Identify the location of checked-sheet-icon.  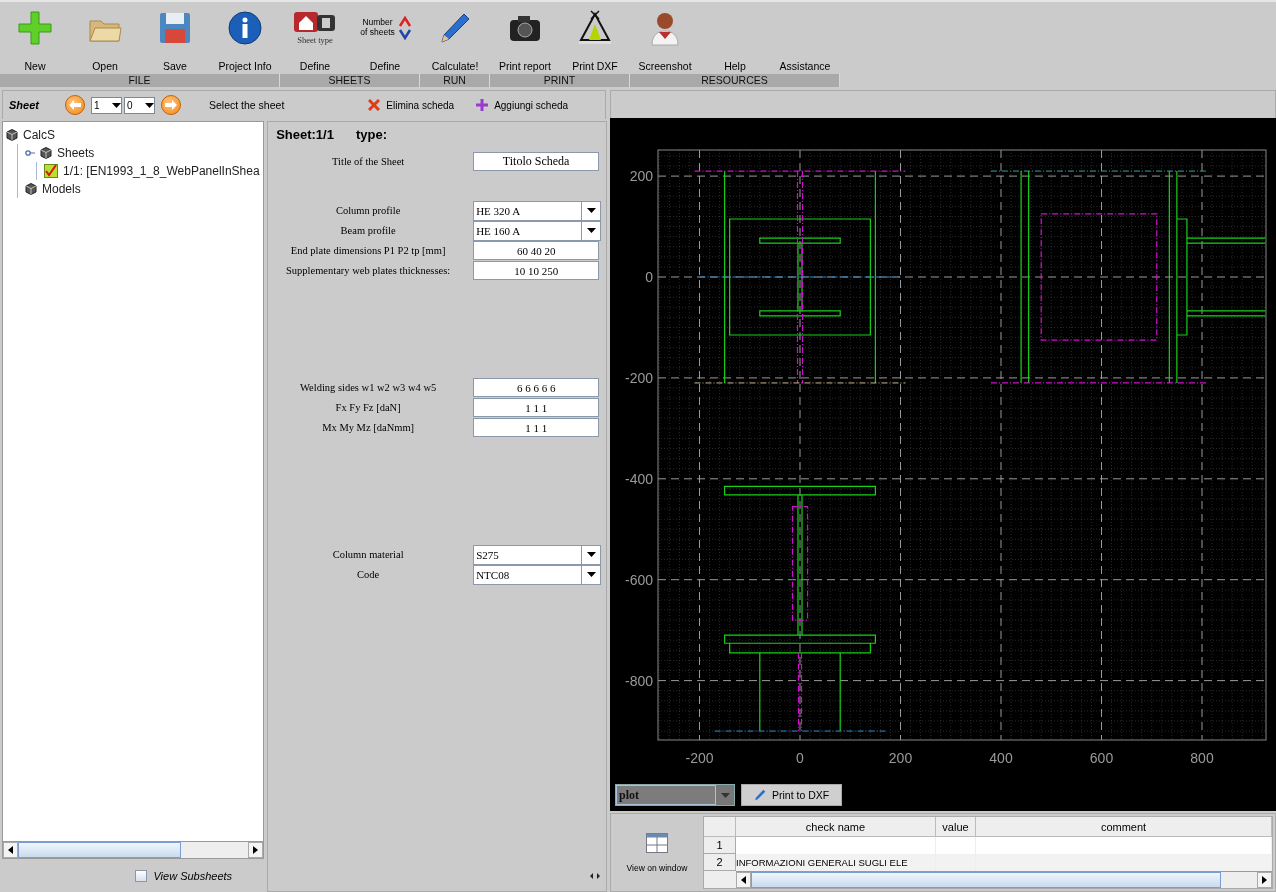
(51, 171).